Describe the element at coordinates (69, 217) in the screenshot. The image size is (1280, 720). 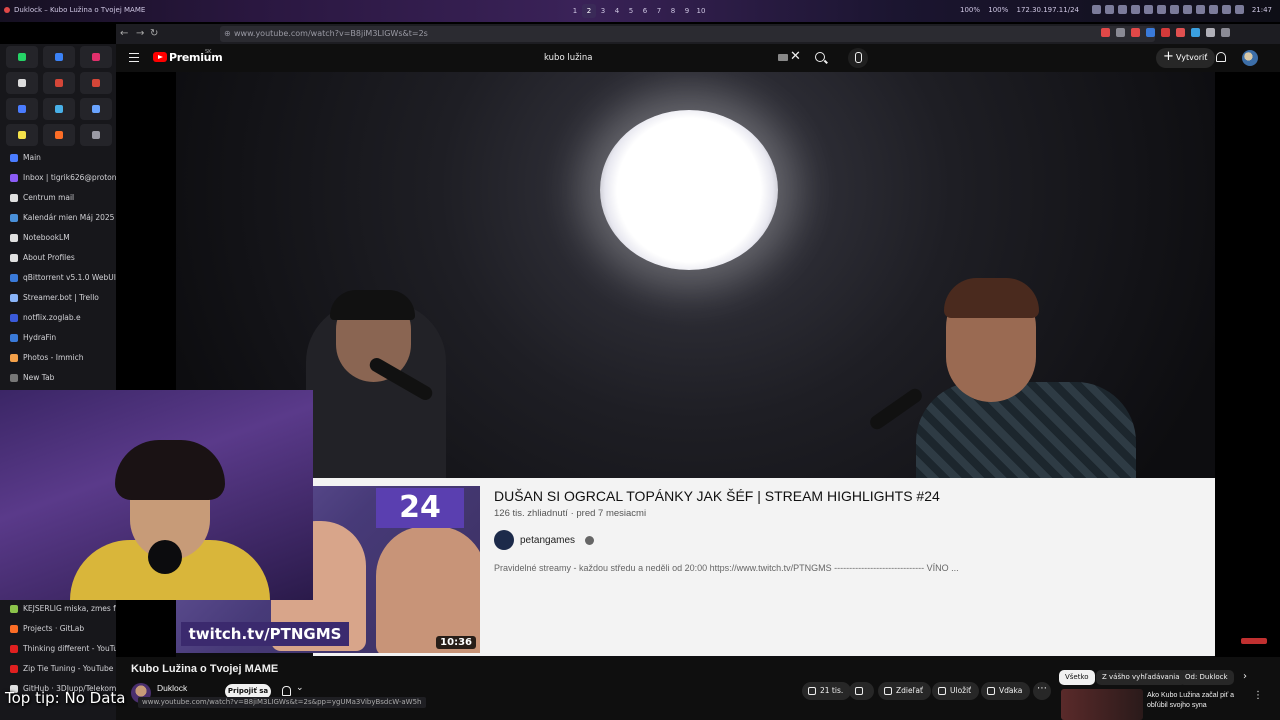
I see `sidebar-tab-label: Kalendár mien Máj 2025 –` at that location.